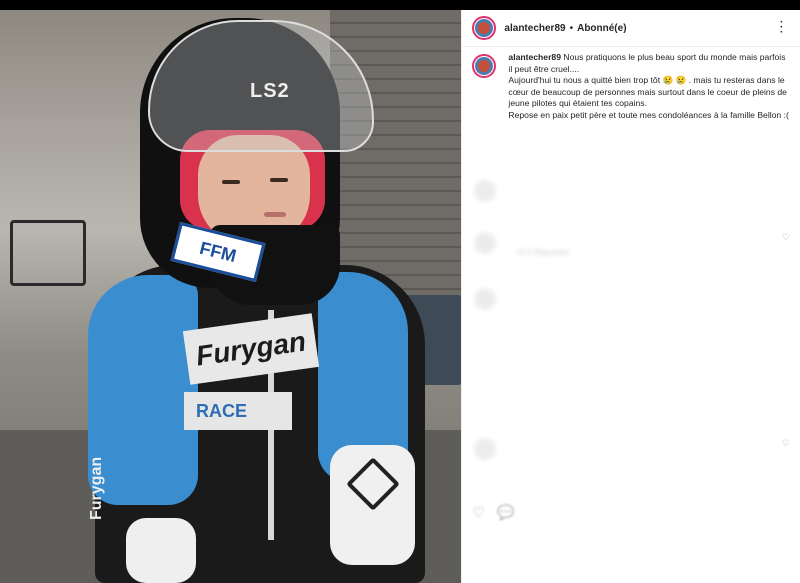  Describe the element at coordinates (478, 512) in the screenshot. I see `like-icon: ♡` at that location.